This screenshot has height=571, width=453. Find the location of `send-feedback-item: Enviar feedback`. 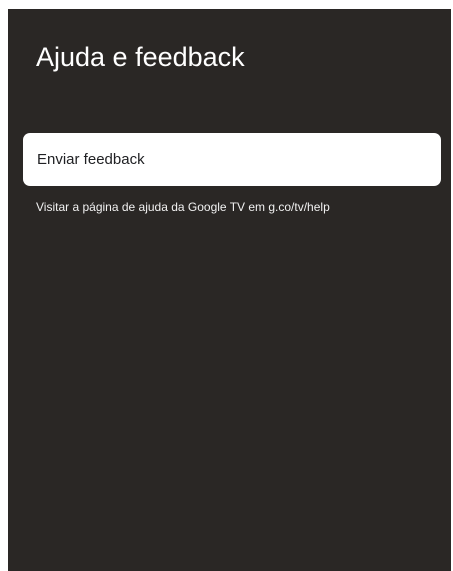

send-feedback-item: Enviar feedback is located at coordinates (232, 159).